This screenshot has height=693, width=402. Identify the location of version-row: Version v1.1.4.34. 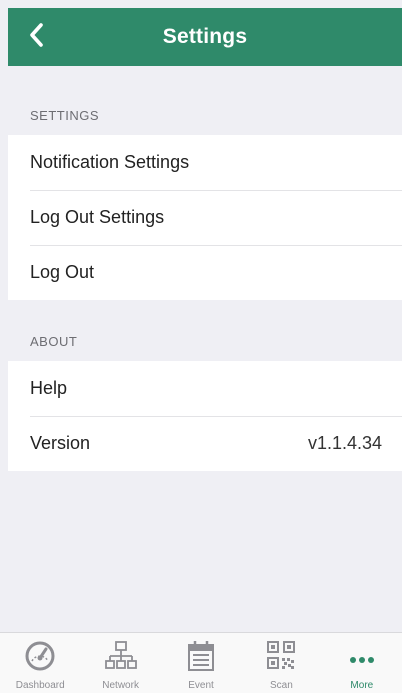
(205, 443).